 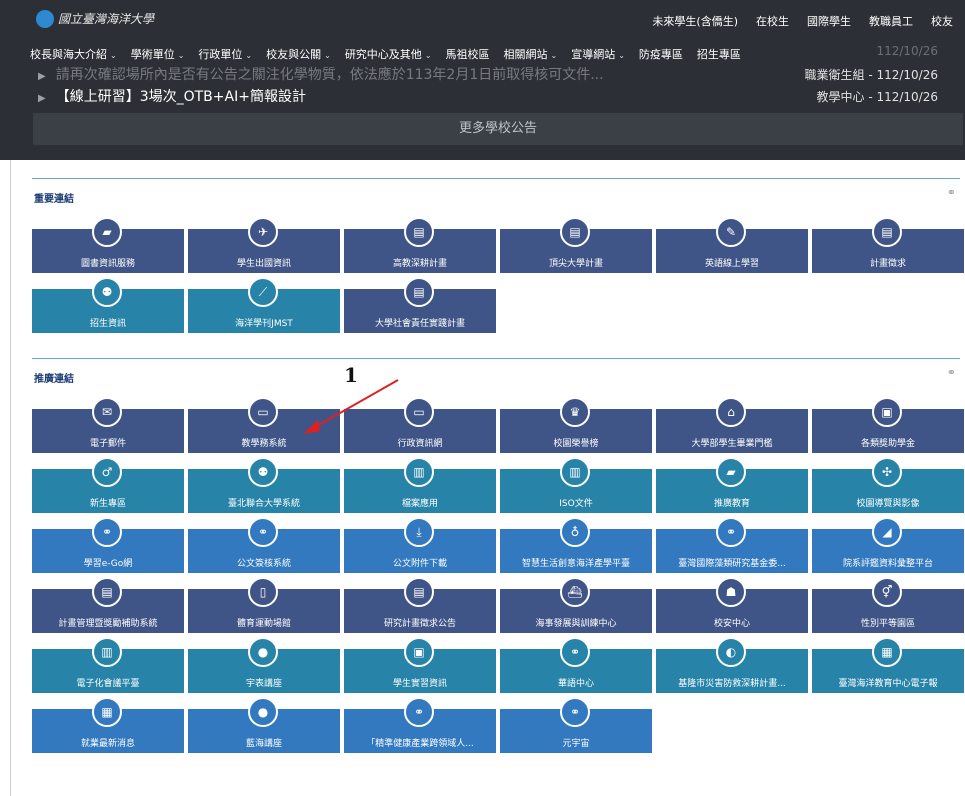 I want to click on link-tile: ● 宇表講座, so click(x=264, y=665).